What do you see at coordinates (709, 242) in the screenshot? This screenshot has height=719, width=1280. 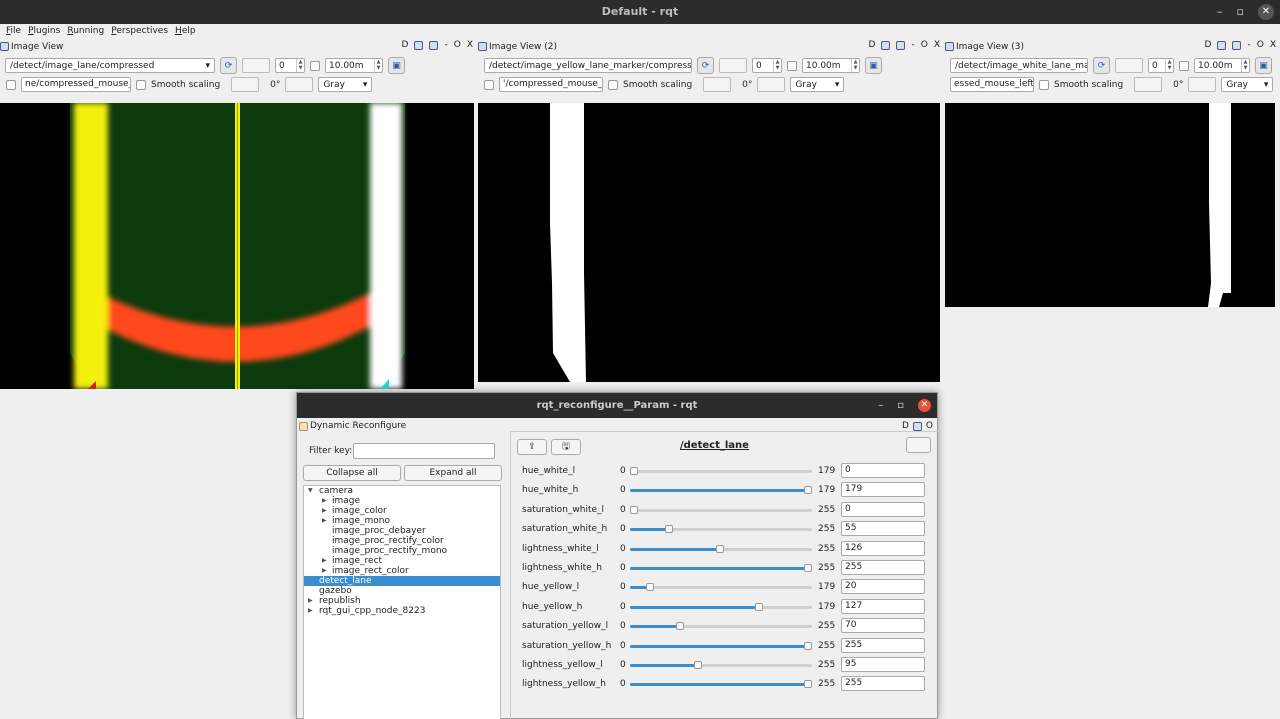 I see `yellow-mask-image` at bounding box center [709, 242].